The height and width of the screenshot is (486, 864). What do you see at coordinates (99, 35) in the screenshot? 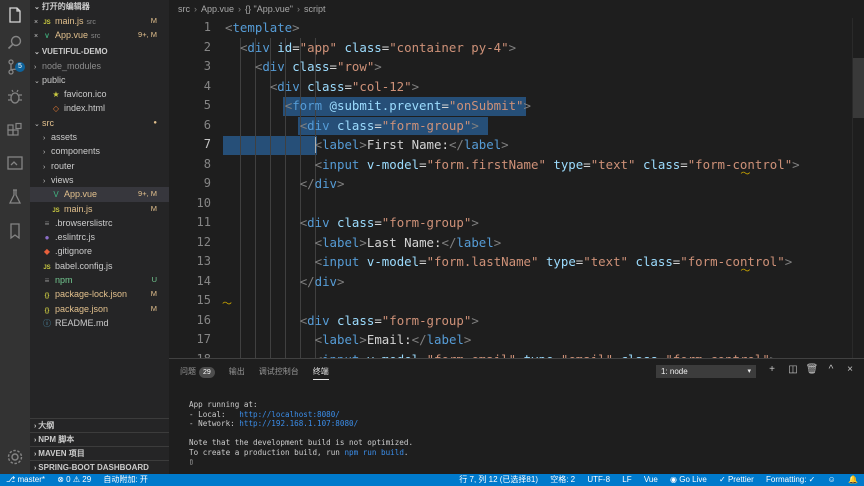
I see `open-editor-item: × V App.vue src 9+, M` at bounding box center [99, 35].